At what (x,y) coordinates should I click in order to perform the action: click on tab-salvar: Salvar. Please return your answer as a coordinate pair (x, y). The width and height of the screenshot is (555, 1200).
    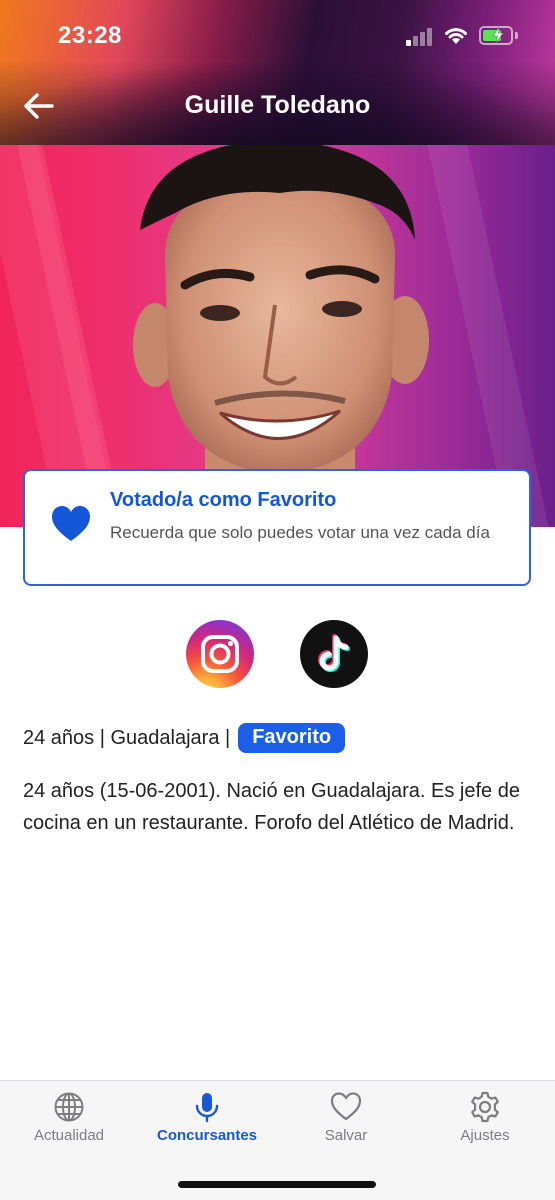
    Looking at the image, I should click on (346, 1121).